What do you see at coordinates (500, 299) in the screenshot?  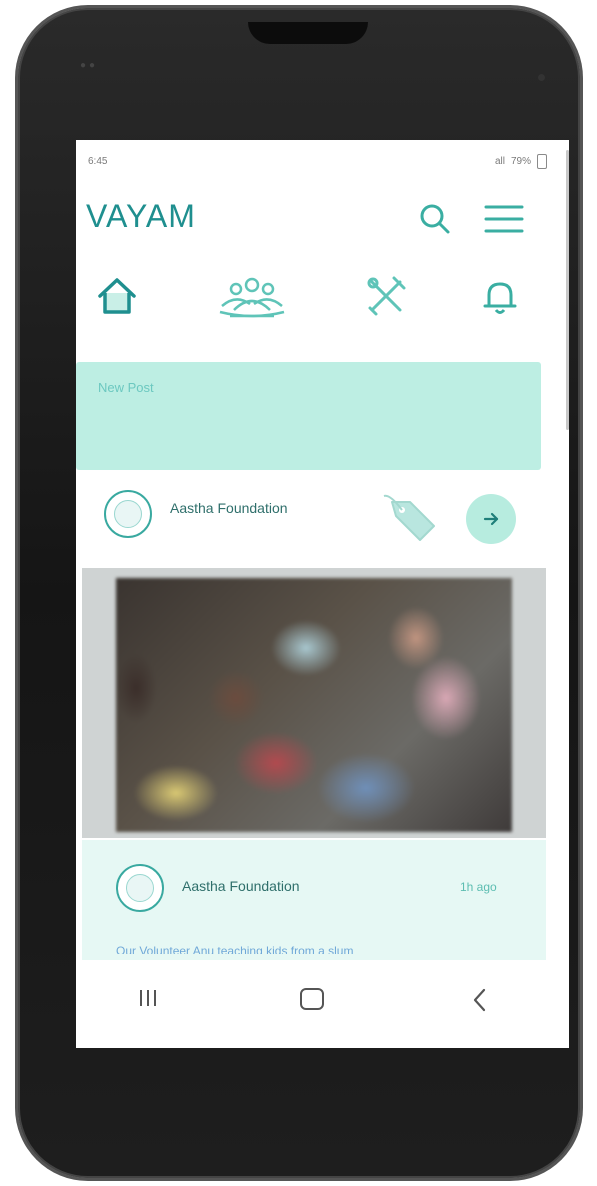 I see `bell-icon` at bounding box center [500, 299].